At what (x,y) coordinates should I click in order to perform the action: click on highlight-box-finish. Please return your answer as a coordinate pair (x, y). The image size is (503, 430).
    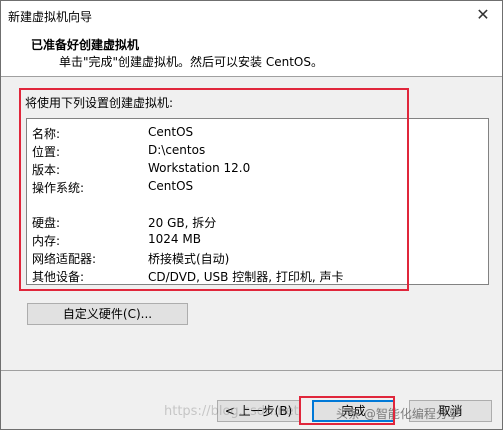
    Looking at the image, I should click on (347, 410).